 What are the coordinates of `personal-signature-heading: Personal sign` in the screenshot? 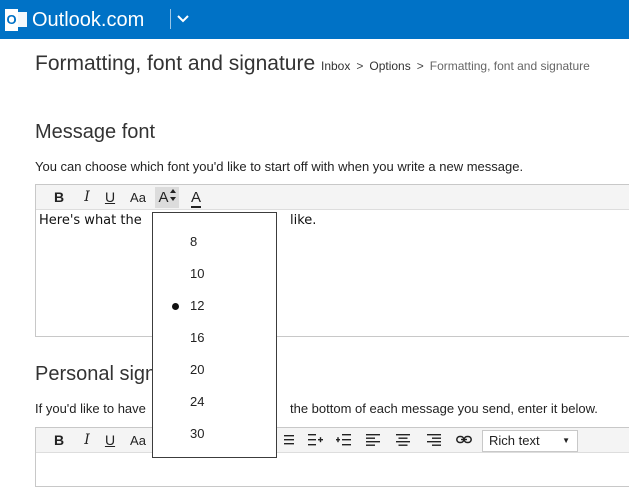 It's located at (96, 374).